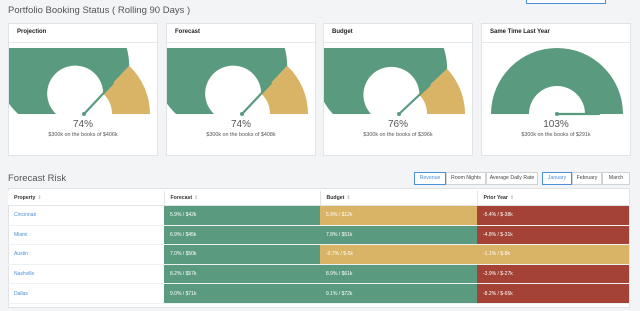 The image size is (640, 311). I want to click on card-forecast: Forecast 74% $300k on the books of $408k, so click(241, 89).